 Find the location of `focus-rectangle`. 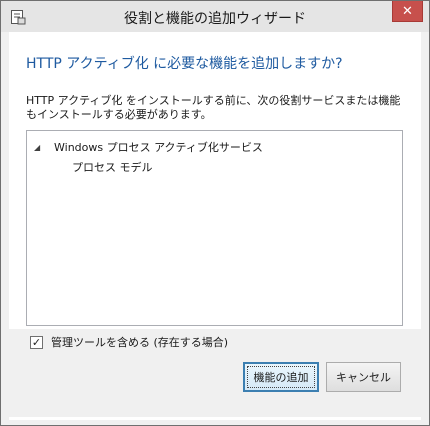

focus-rectangle is located at coordinates (281, 377).